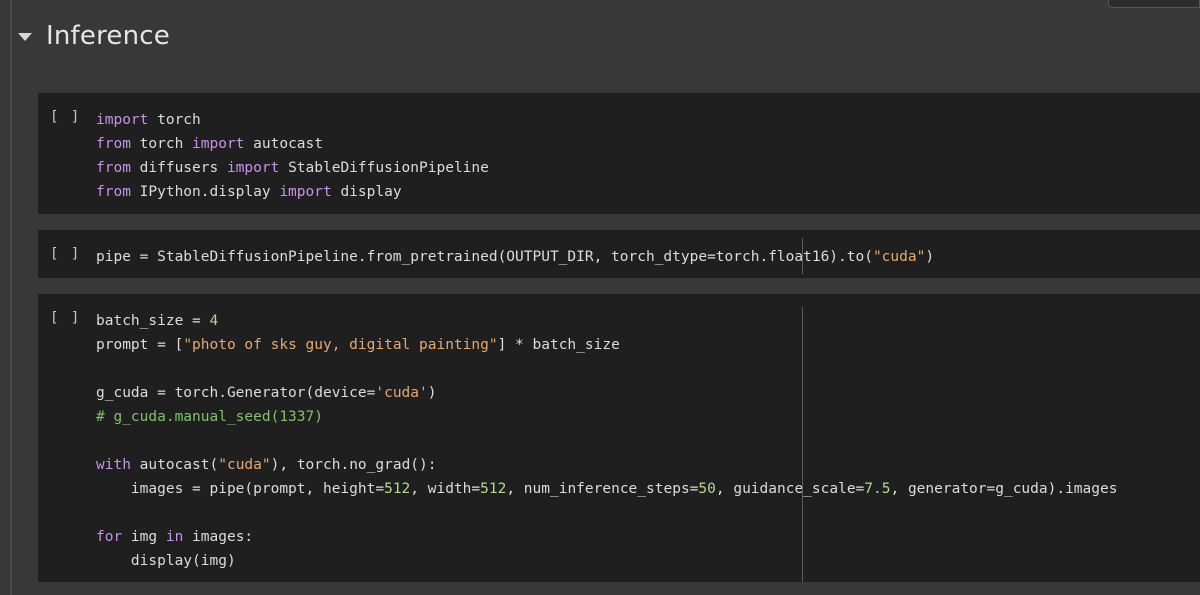 This screenshot has width=1200, height=595. Describe the element at coordinates (144, 537) in the screenshot. I see `code-text: img` at that location.